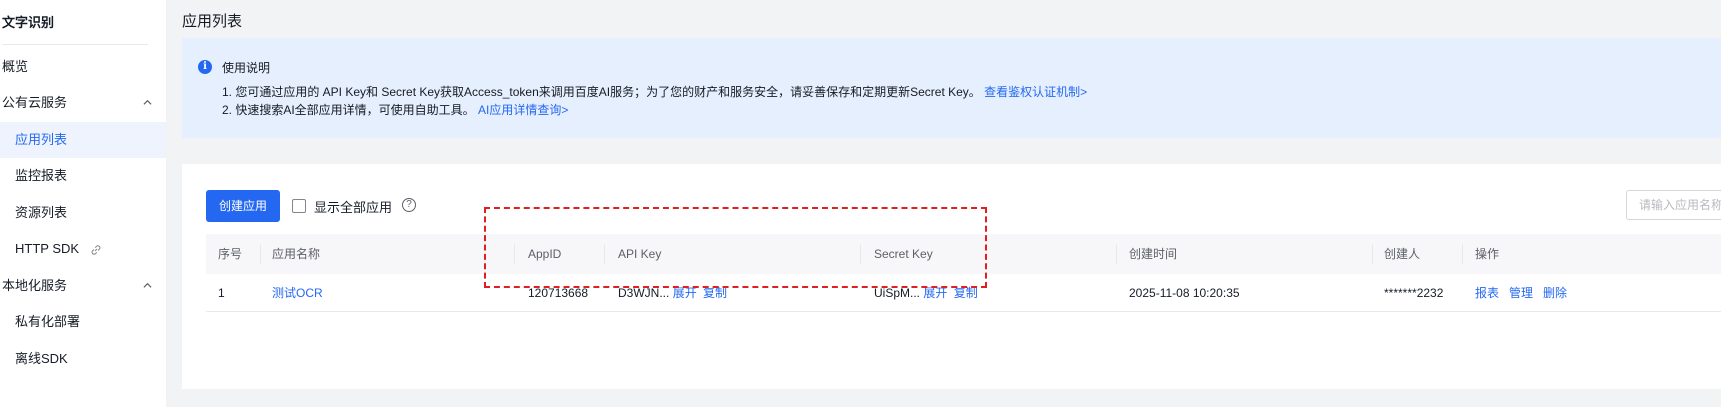 The width and height of the screenshot is (1721, 407). Describe the element at coordinates (83, 322) in the screenshot. I see `sidebar-item-private-deploy: 私有化部署` at that location.